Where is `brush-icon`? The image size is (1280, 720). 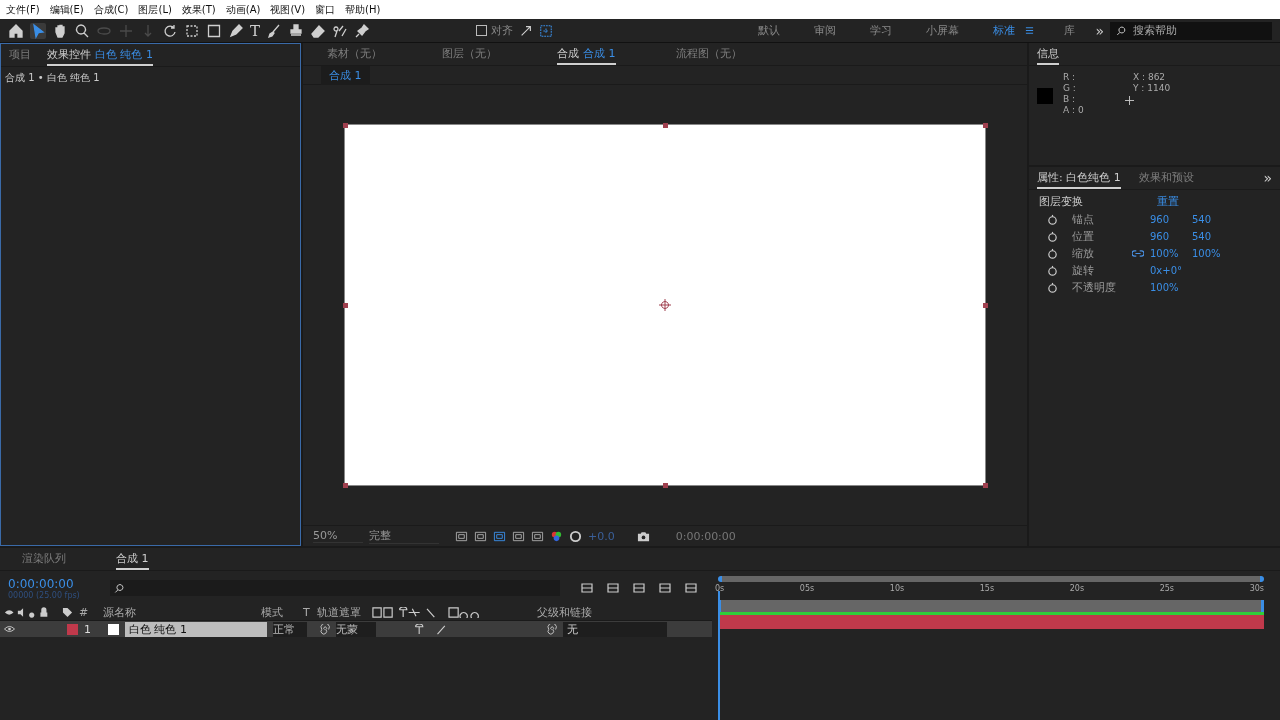
brush-icon is located at coordinates (274, 30).